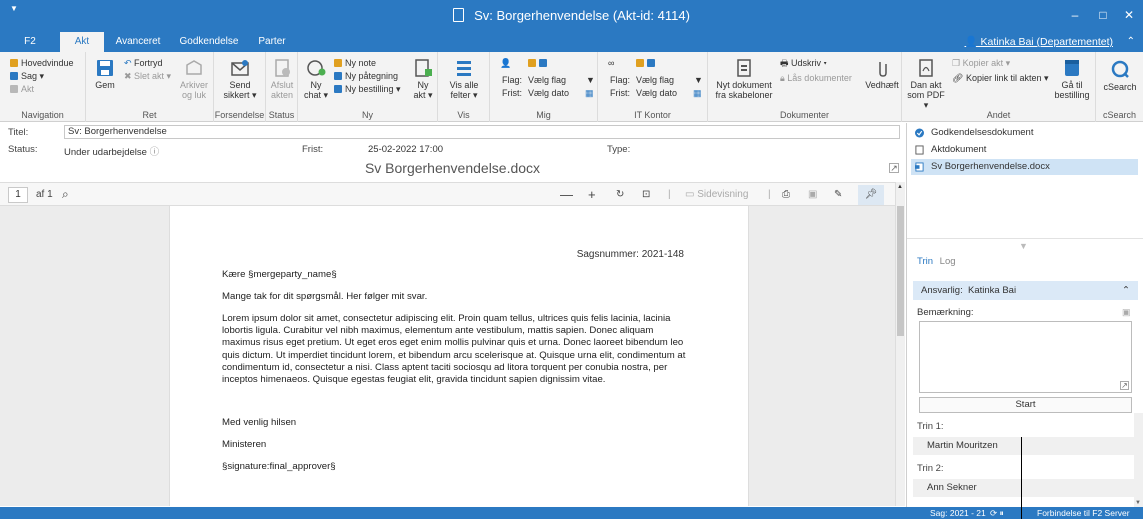 The width and height of the screenshot is (1143, 519). I want to click on edit-icon: ✎, so click(838, 195).